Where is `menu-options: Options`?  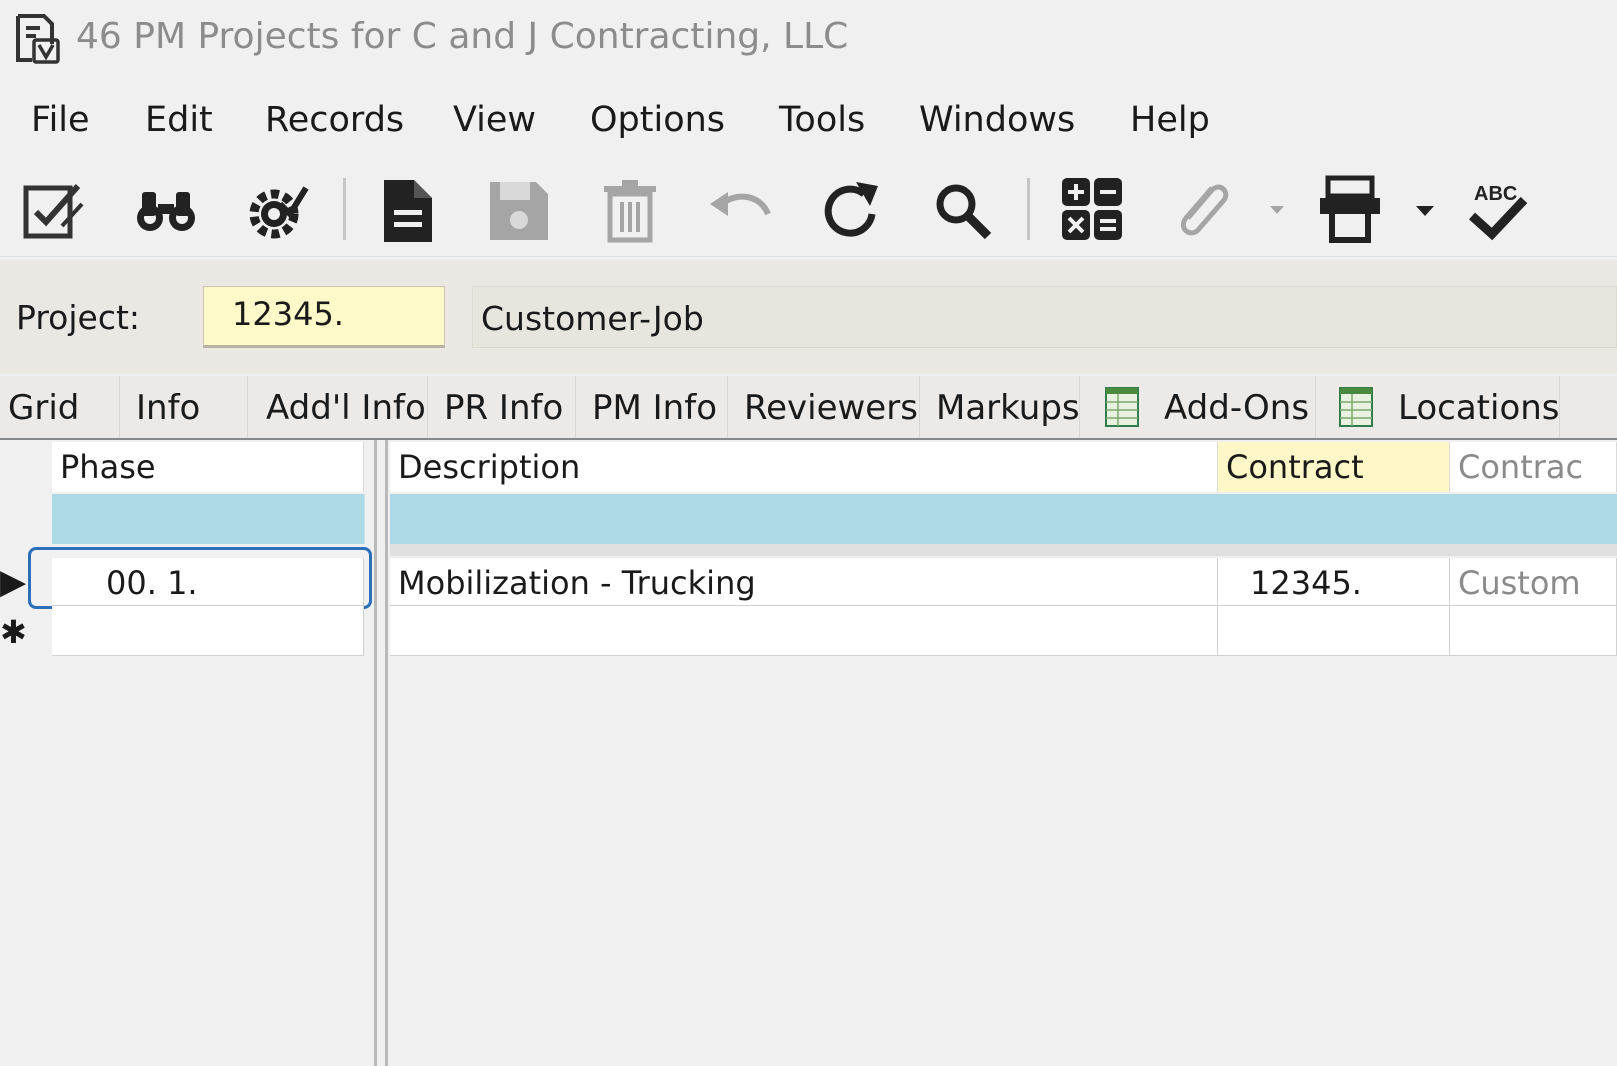
menu-options: Options is located at coordinates (657, 120).